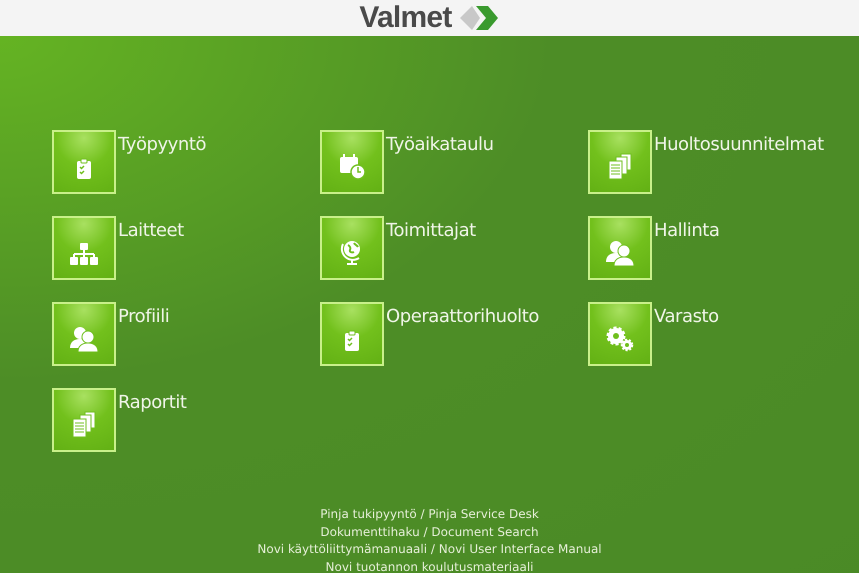  Describe the element at coordinates (686, 317) in the screenshot. I see `menu-tile-label: Varasto` at that location.